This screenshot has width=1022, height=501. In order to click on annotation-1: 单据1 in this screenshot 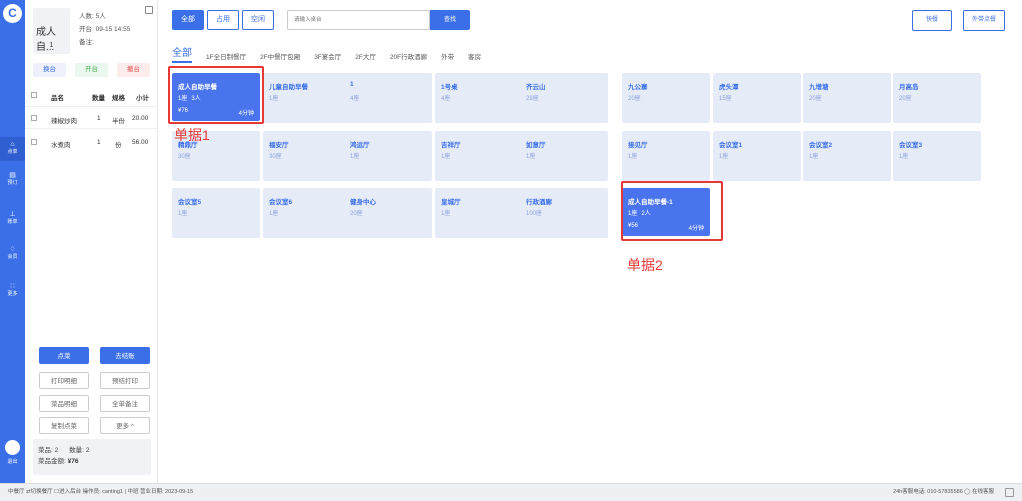, I will do `click(192, 135)`.